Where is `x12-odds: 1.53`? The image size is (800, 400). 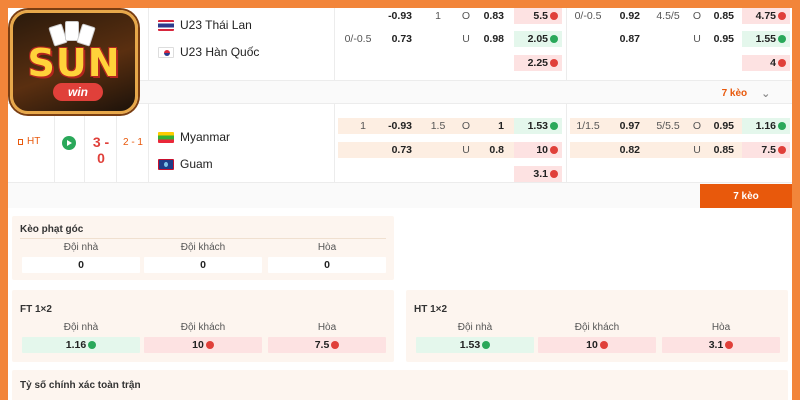 x12-odds: 1.53 is located at coordinates (538, 126).